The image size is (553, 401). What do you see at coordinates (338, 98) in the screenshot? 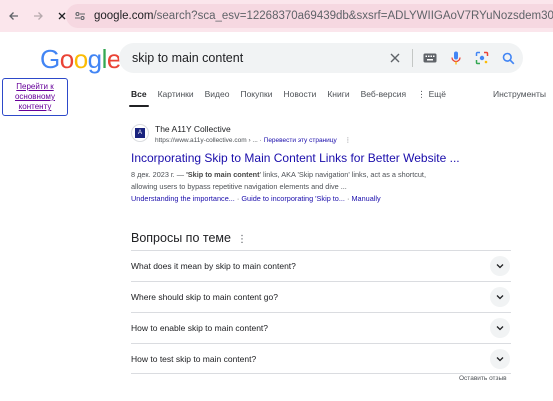
I see `tab-books: Книги` at bounding box center [338, 98].